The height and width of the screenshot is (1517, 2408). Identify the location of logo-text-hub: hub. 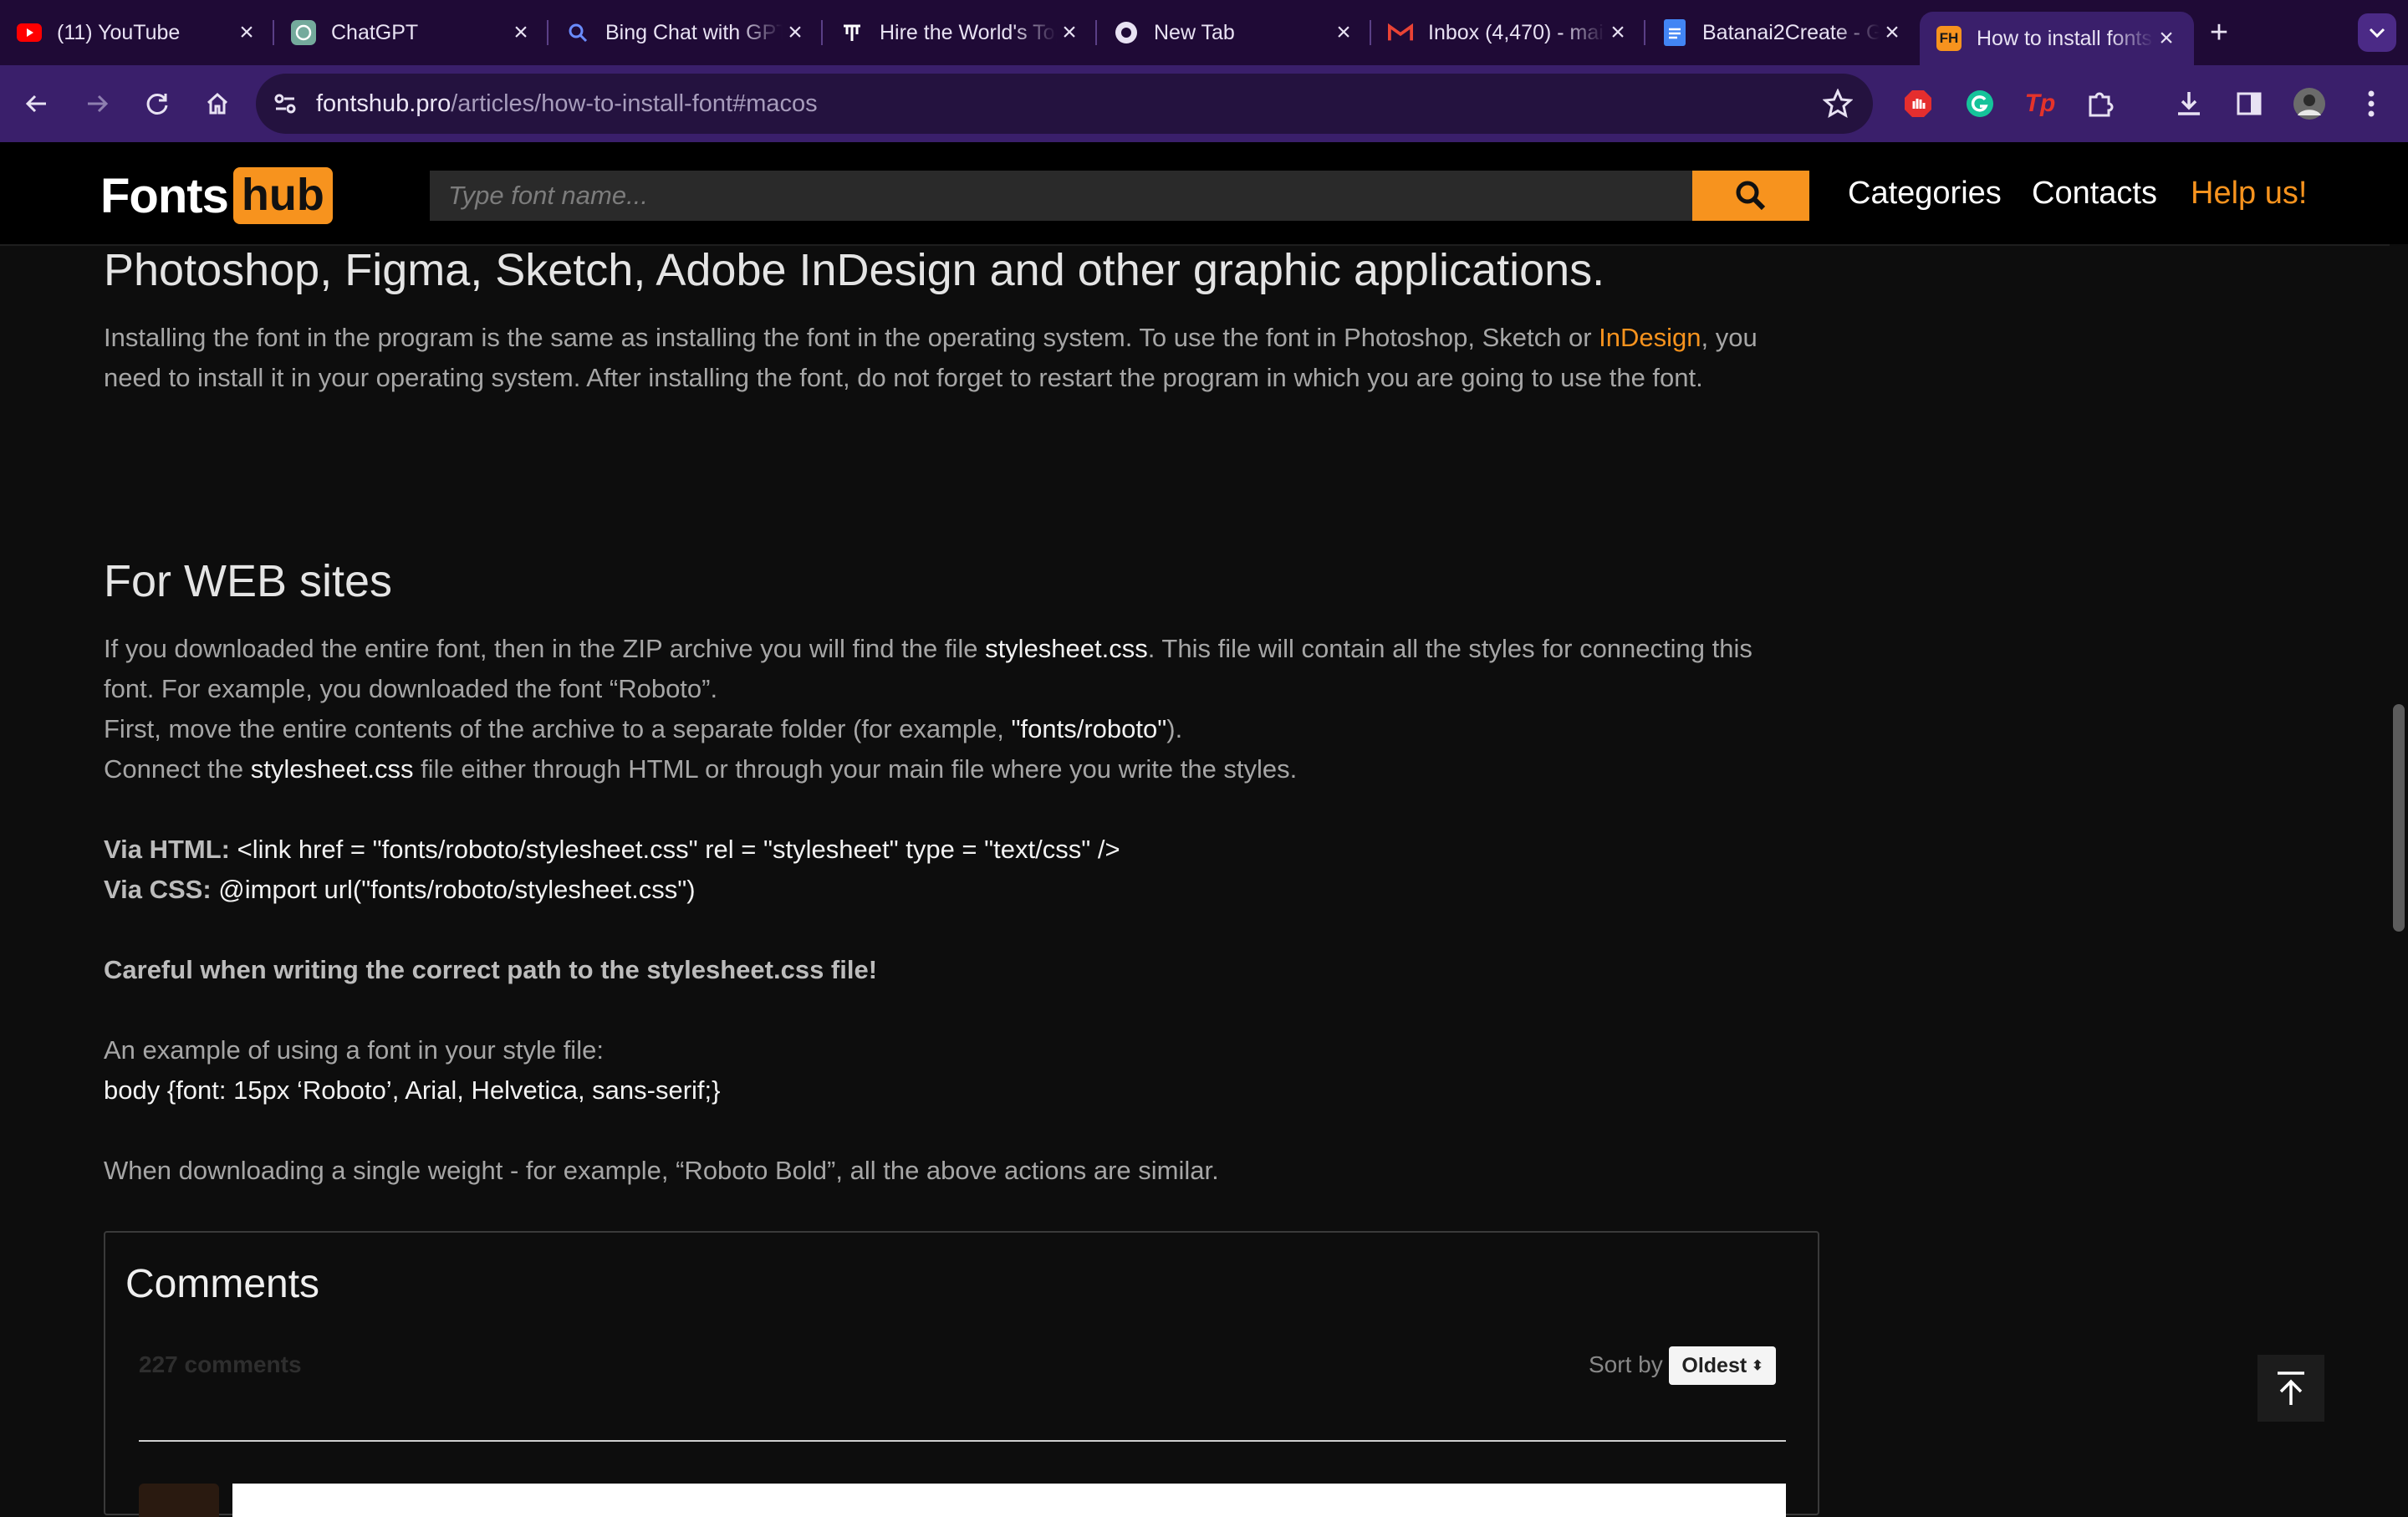
(283, 195).